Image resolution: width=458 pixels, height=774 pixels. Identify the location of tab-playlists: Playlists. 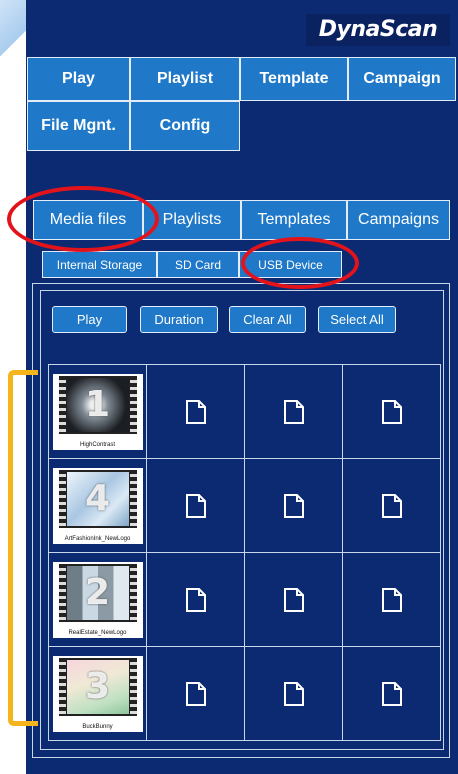
(192, 220).